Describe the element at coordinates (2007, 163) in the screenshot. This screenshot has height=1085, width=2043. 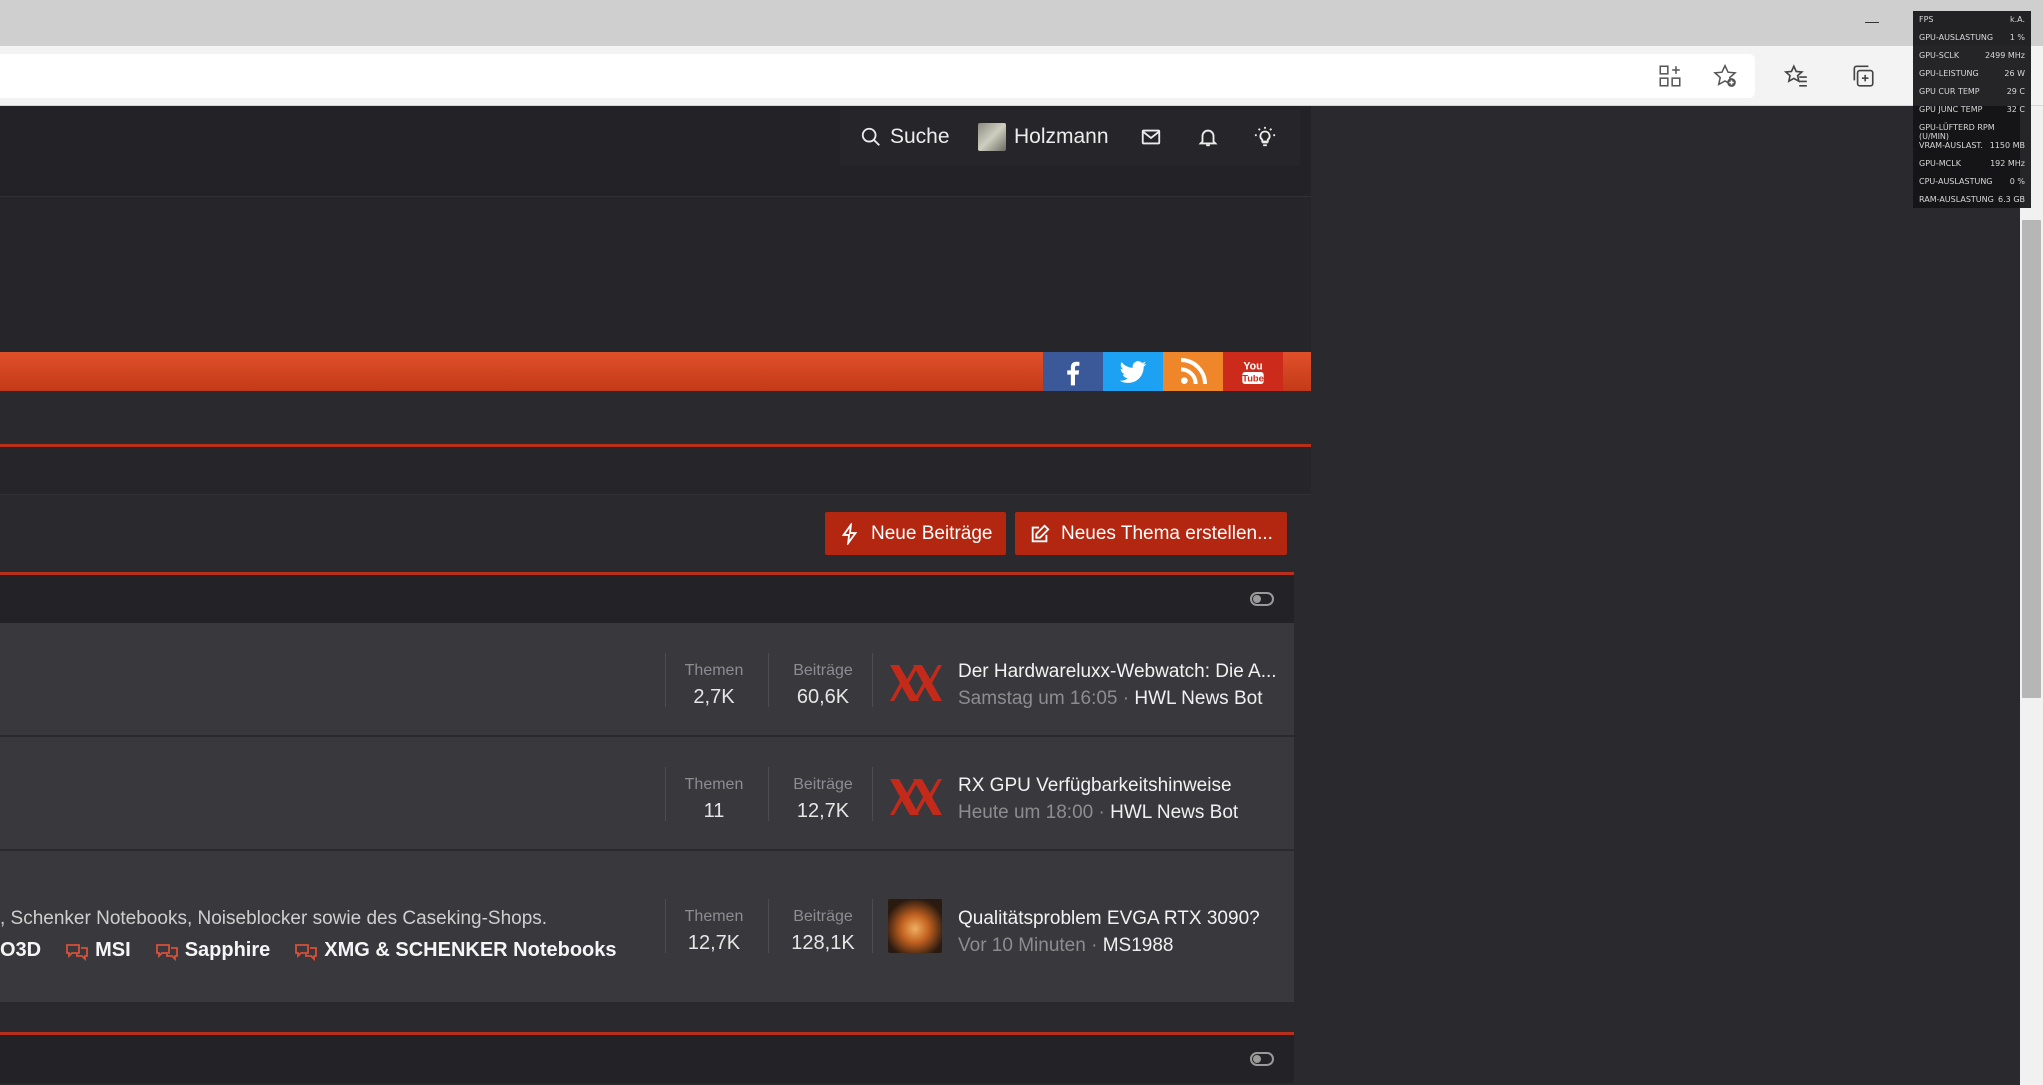
I see `overlay-value: 192 MHz` at that location.